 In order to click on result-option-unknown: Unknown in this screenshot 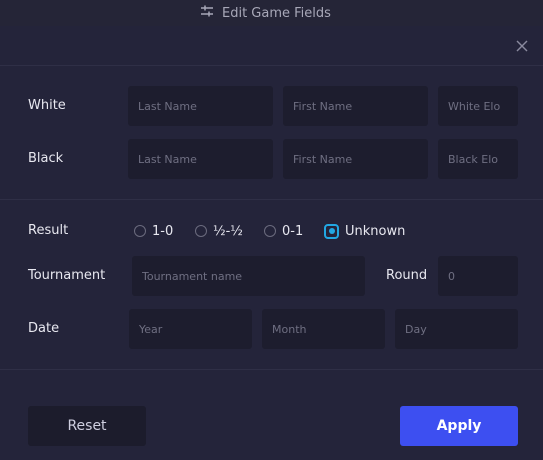, I will do `click(364, 231)`.